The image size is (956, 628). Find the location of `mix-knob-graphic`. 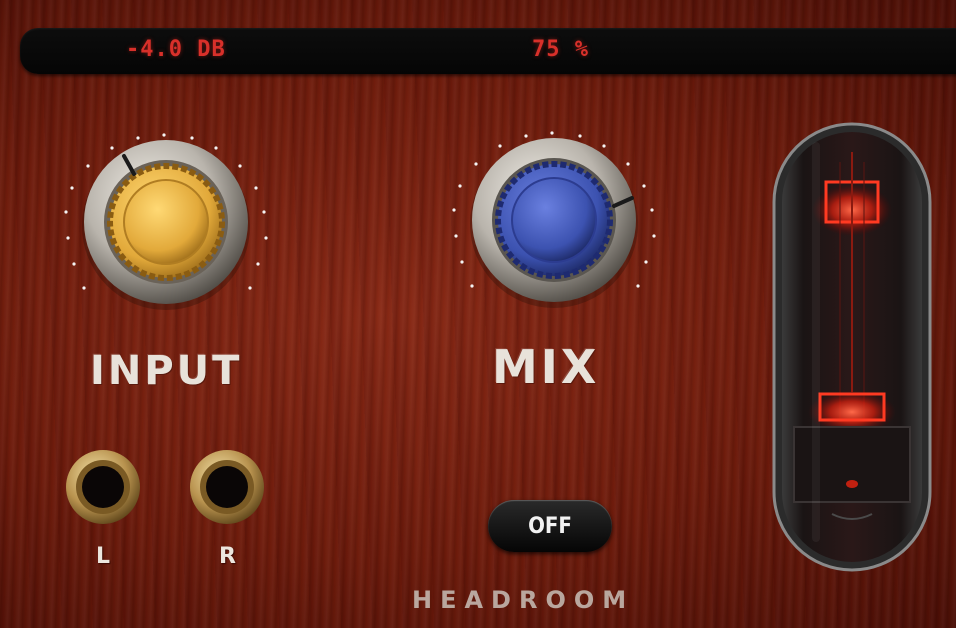

mix-knob-graphic is located at coordinates (554, 218).